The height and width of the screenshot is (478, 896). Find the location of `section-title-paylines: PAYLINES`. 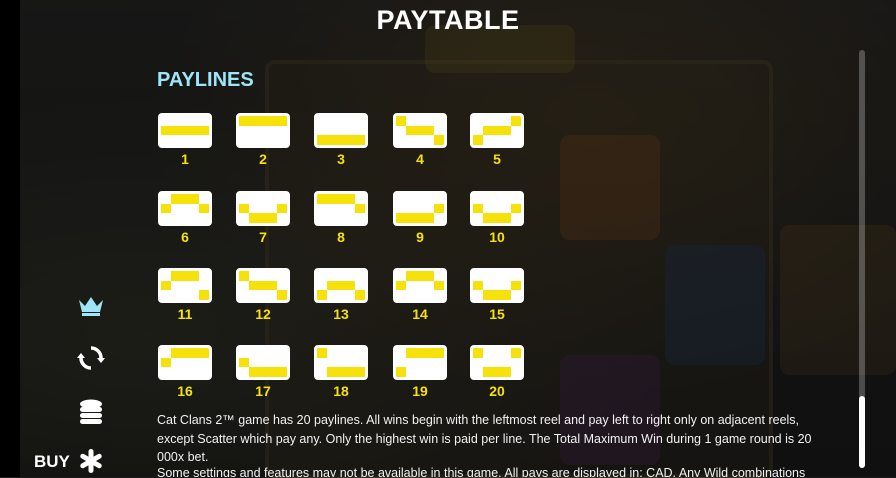

section-title-paylines: PAYLINES is located at coordinates (205, 80).